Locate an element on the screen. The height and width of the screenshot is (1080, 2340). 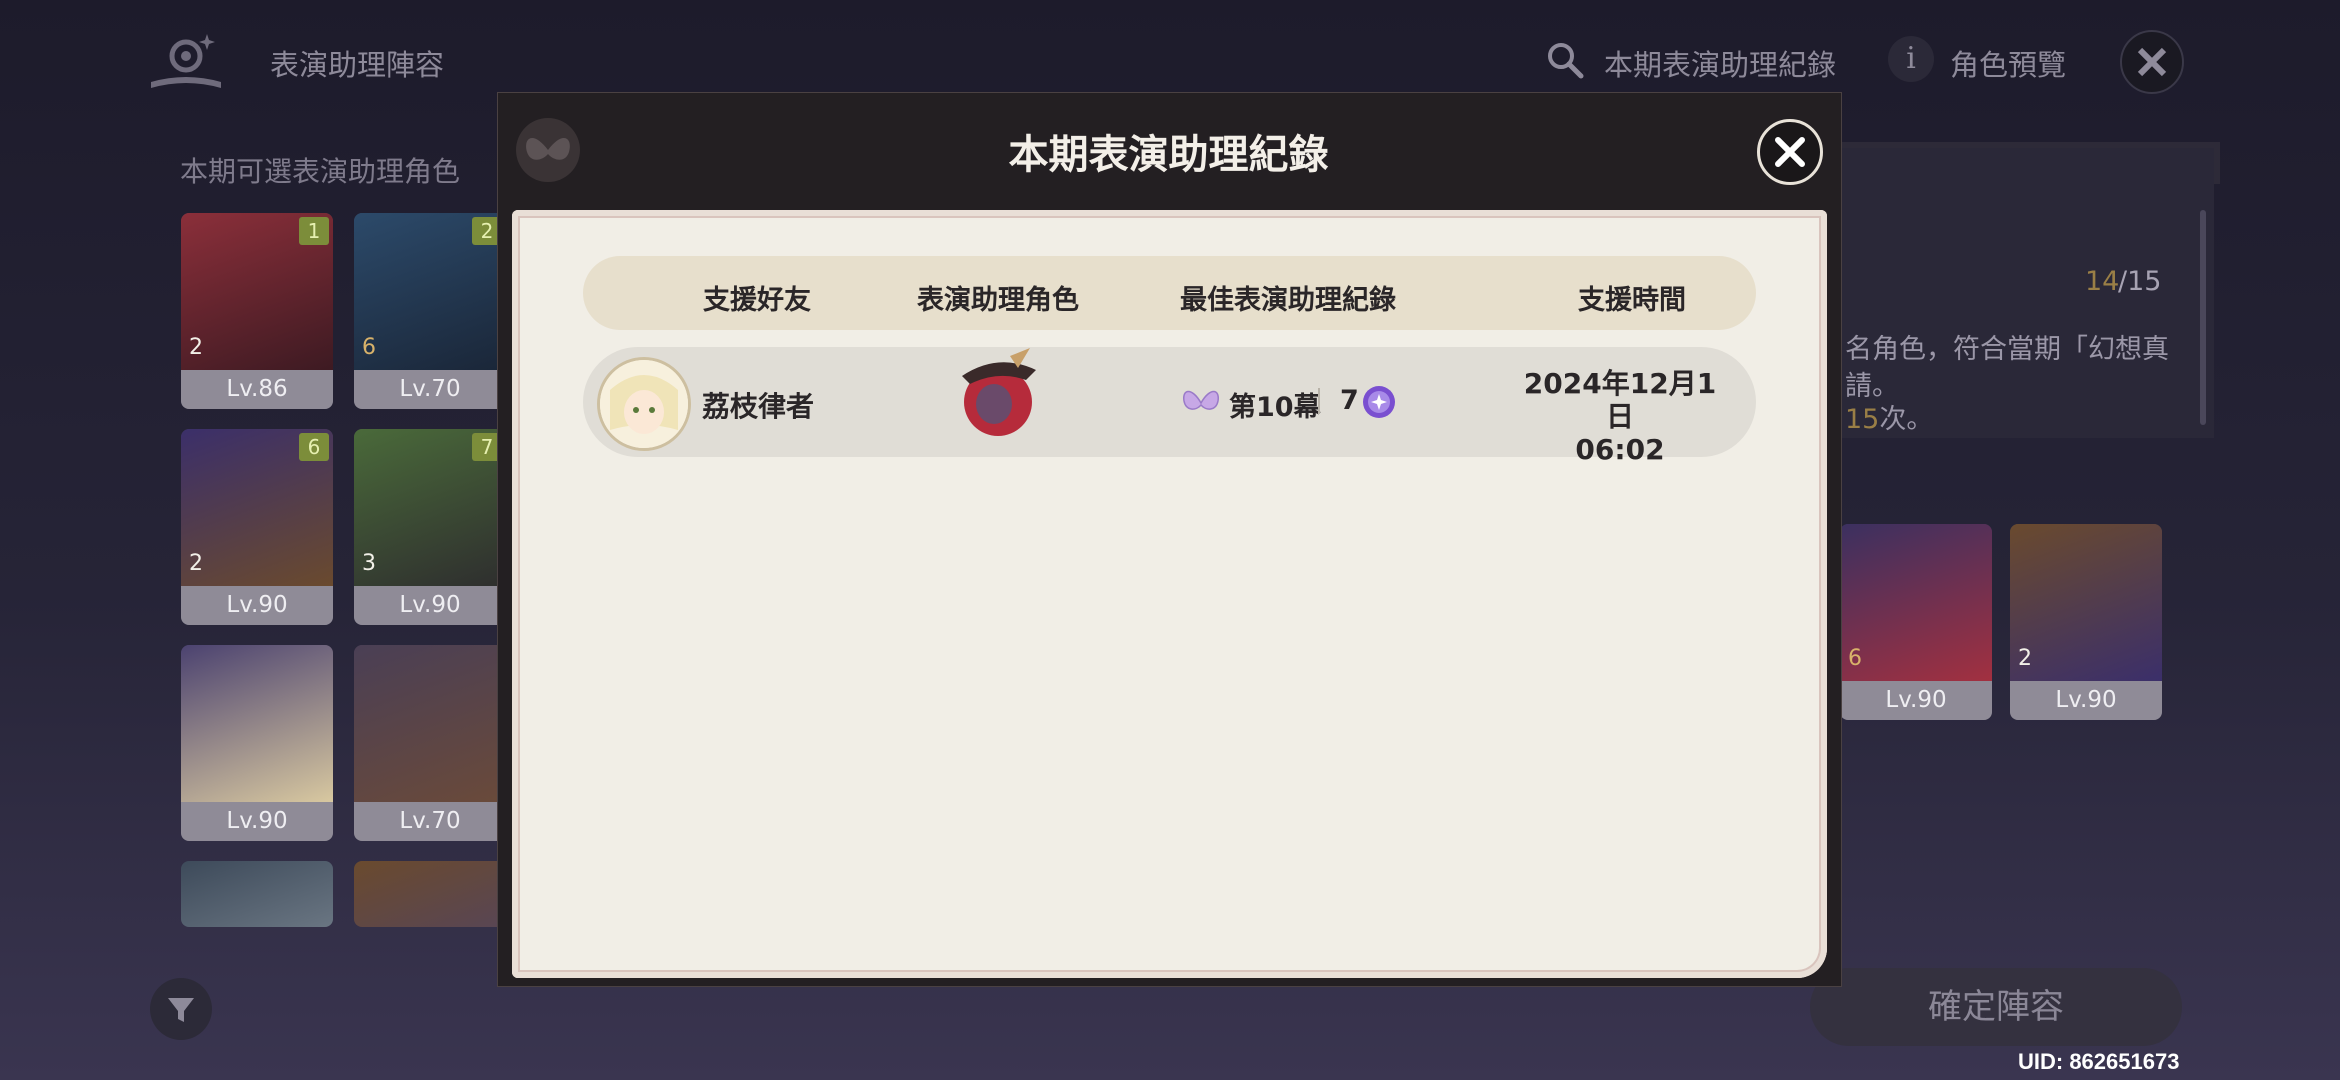
character-card: 2 Lv.90 is located at coordinates (2086, 622).